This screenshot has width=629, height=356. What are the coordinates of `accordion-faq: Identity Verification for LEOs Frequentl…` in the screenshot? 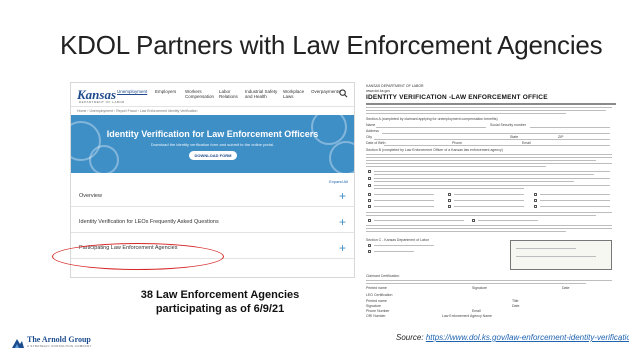 It's located at (212, 223).